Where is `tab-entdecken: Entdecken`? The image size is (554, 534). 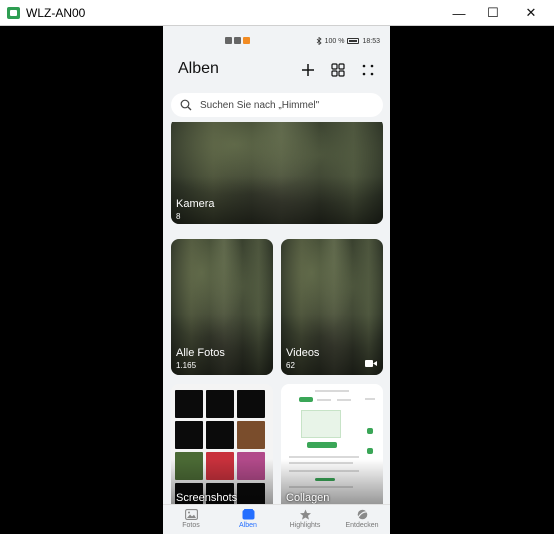 tab-entdecken: Entdecken is located at coordinates (362, 520).